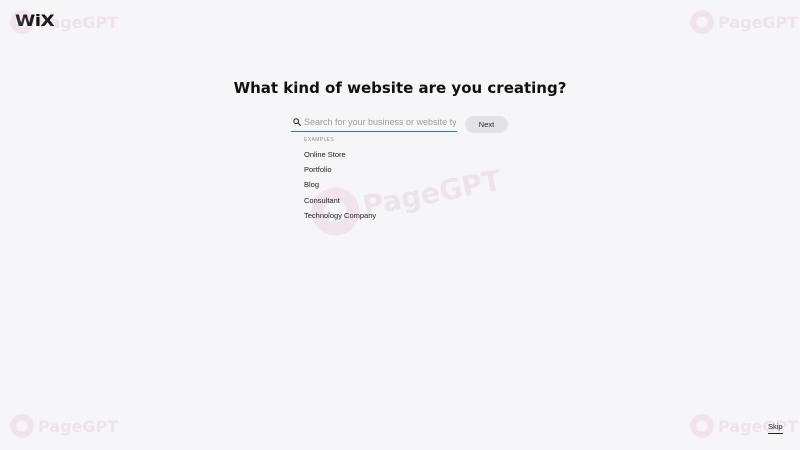 The width and height of the screenshot is (800, 450). I want to click on watermark-bottom-left: PageGPT, so click(64, 426).